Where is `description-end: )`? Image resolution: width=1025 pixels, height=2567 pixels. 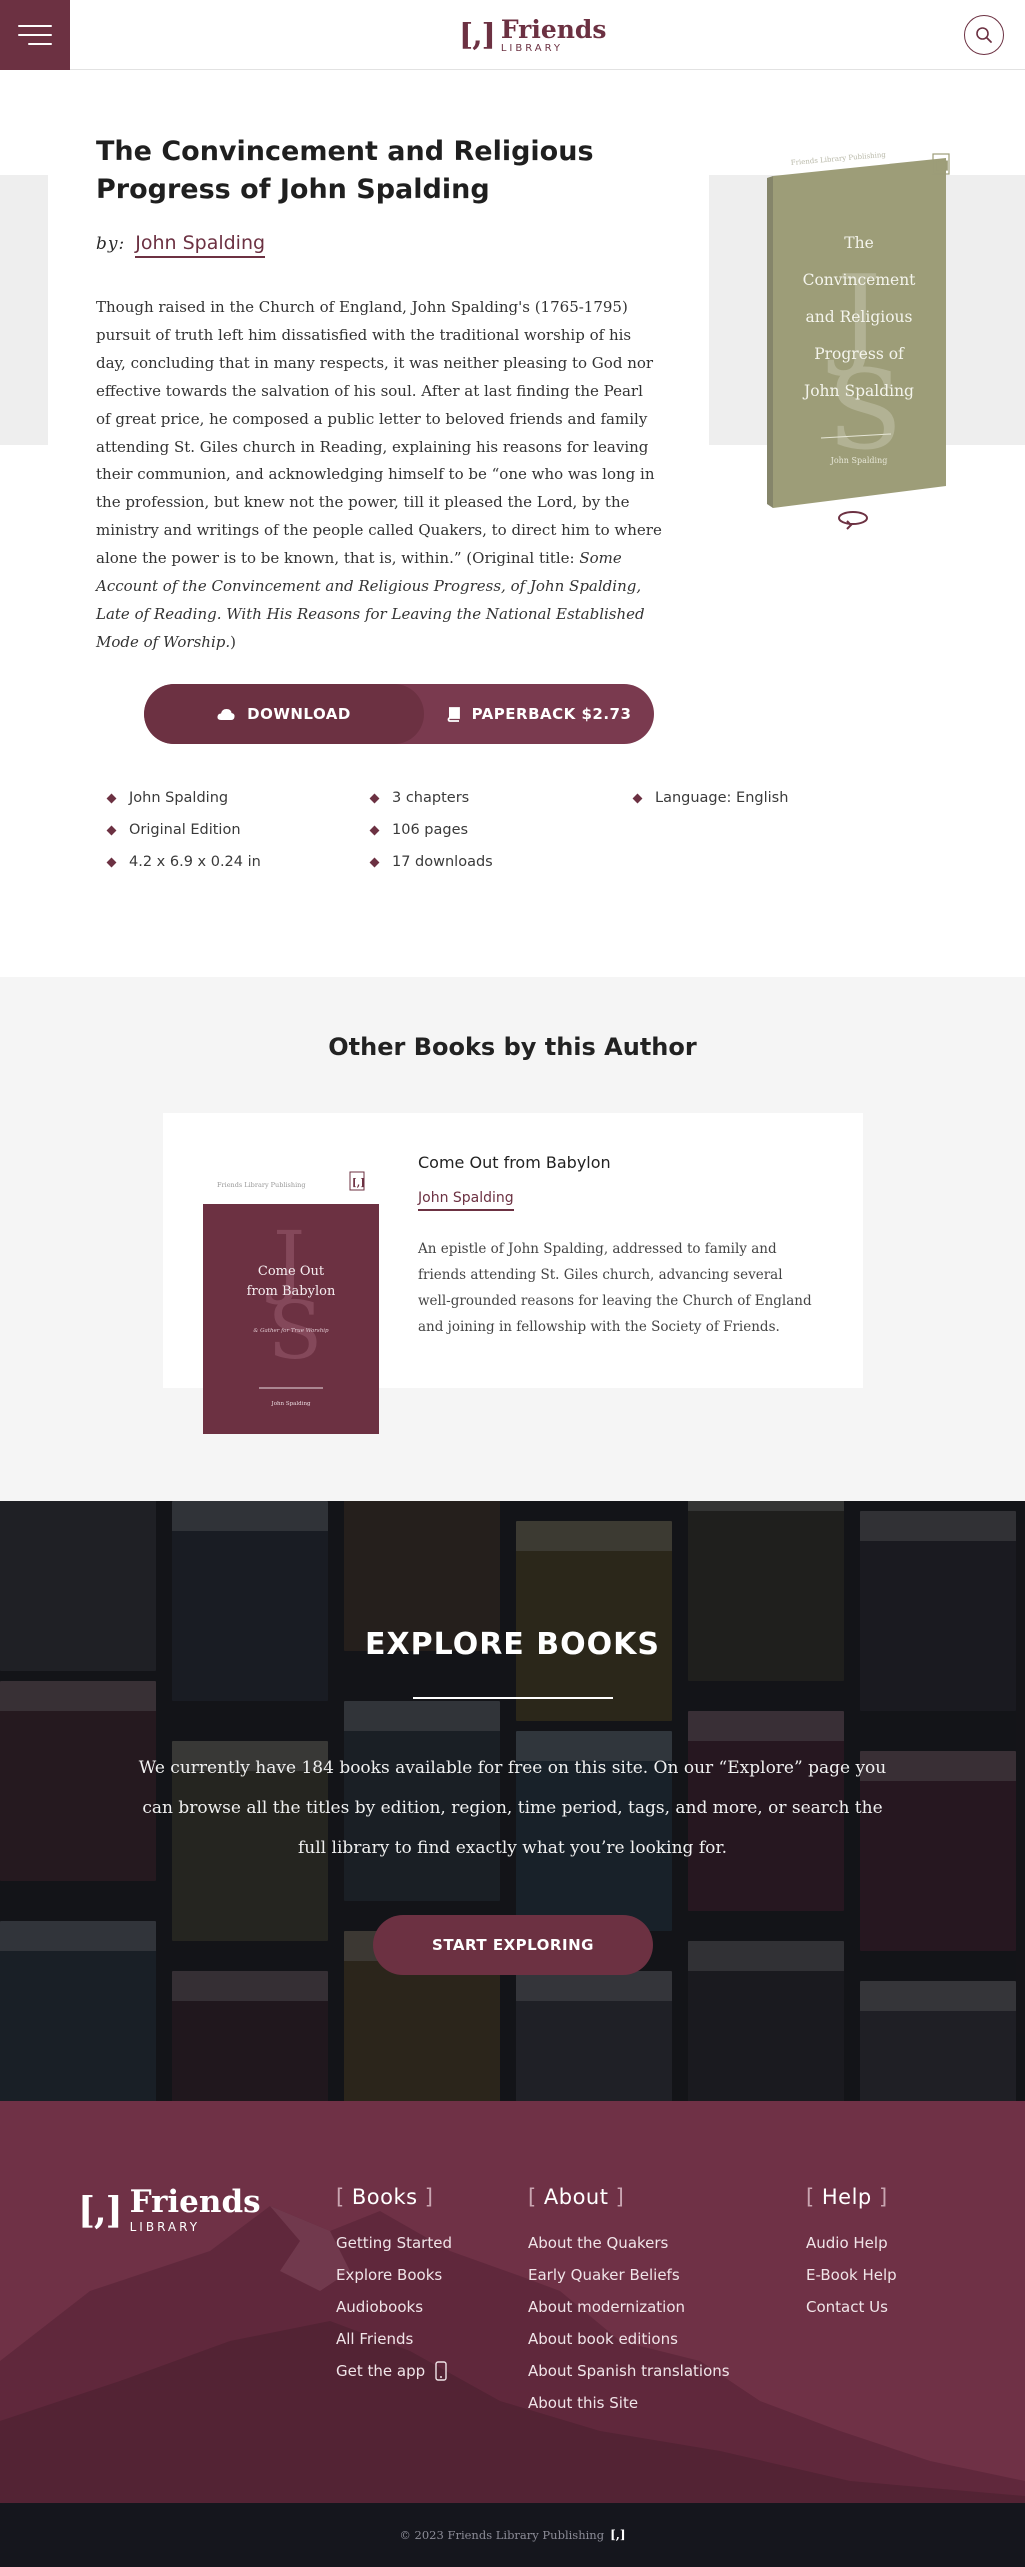
description-end: ) is located at coordinates (233, 641).